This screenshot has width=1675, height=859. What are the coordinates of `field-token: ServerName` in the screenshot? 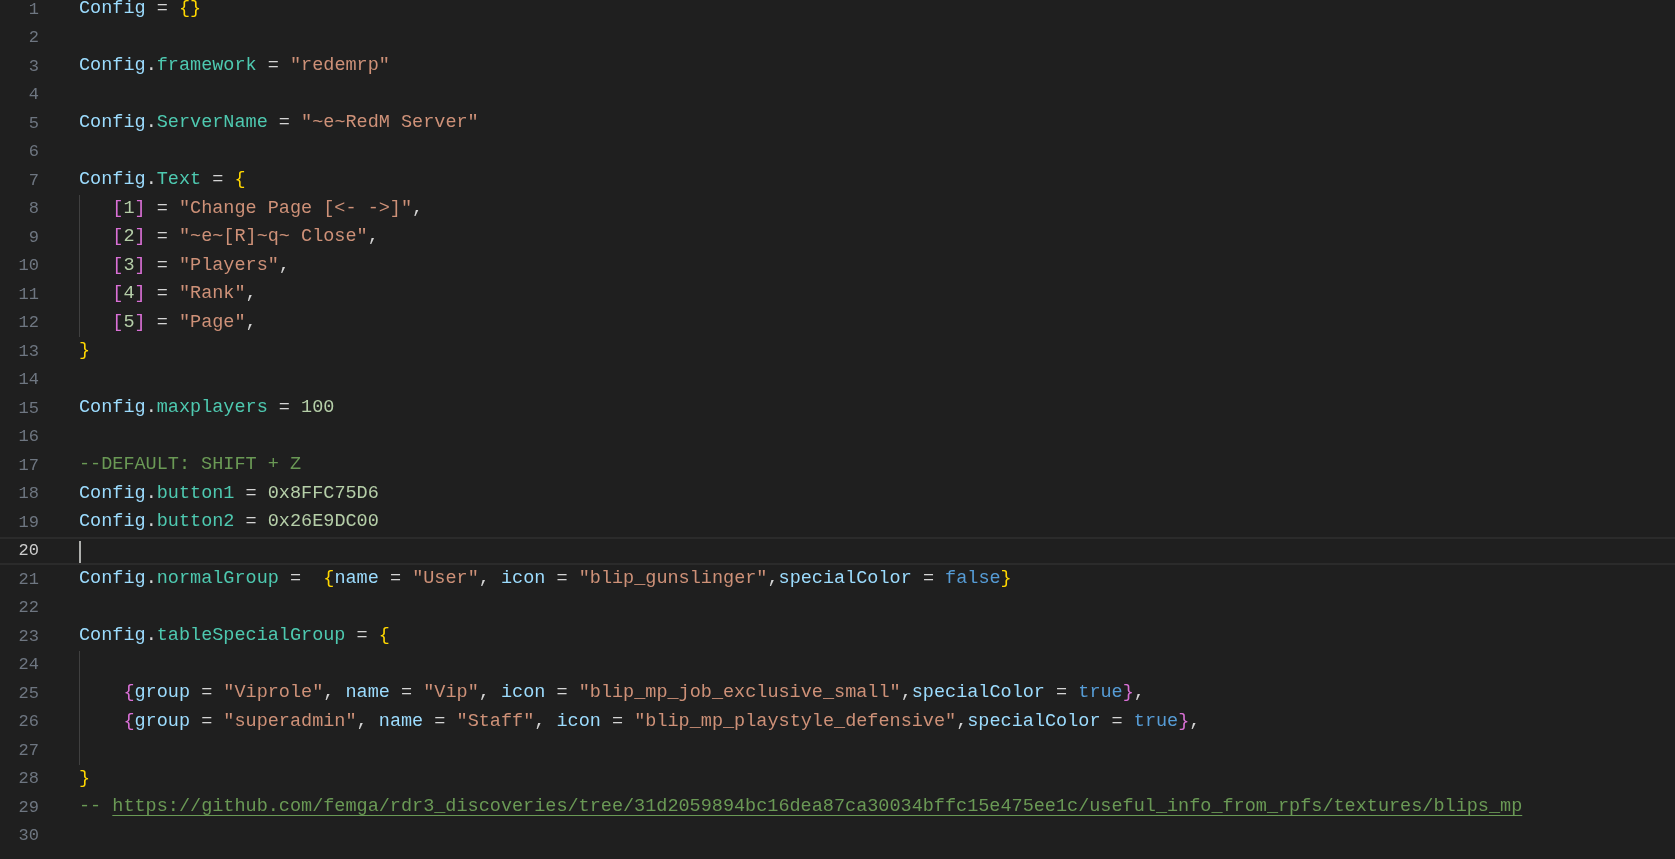 It's located at (212, 123).